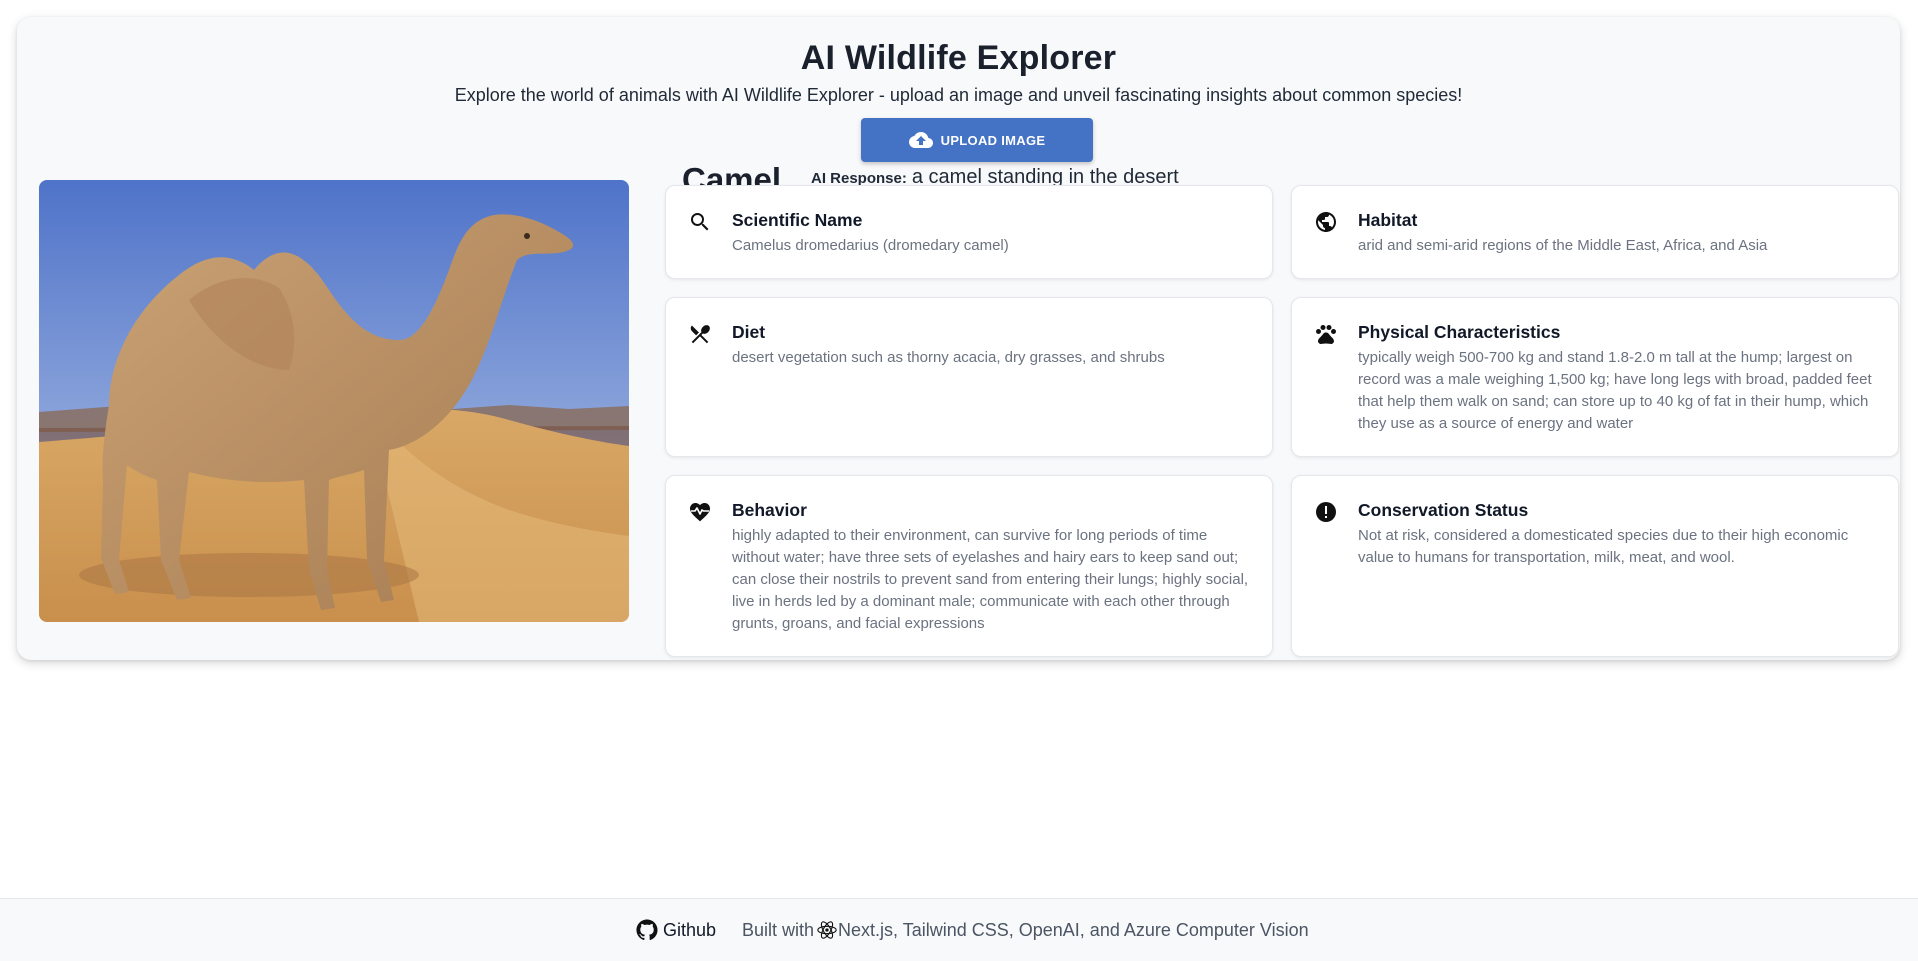 The height and width of the screenshot is (961, 1918). I want to click on cloud-upload-icon, so click(920, 140).